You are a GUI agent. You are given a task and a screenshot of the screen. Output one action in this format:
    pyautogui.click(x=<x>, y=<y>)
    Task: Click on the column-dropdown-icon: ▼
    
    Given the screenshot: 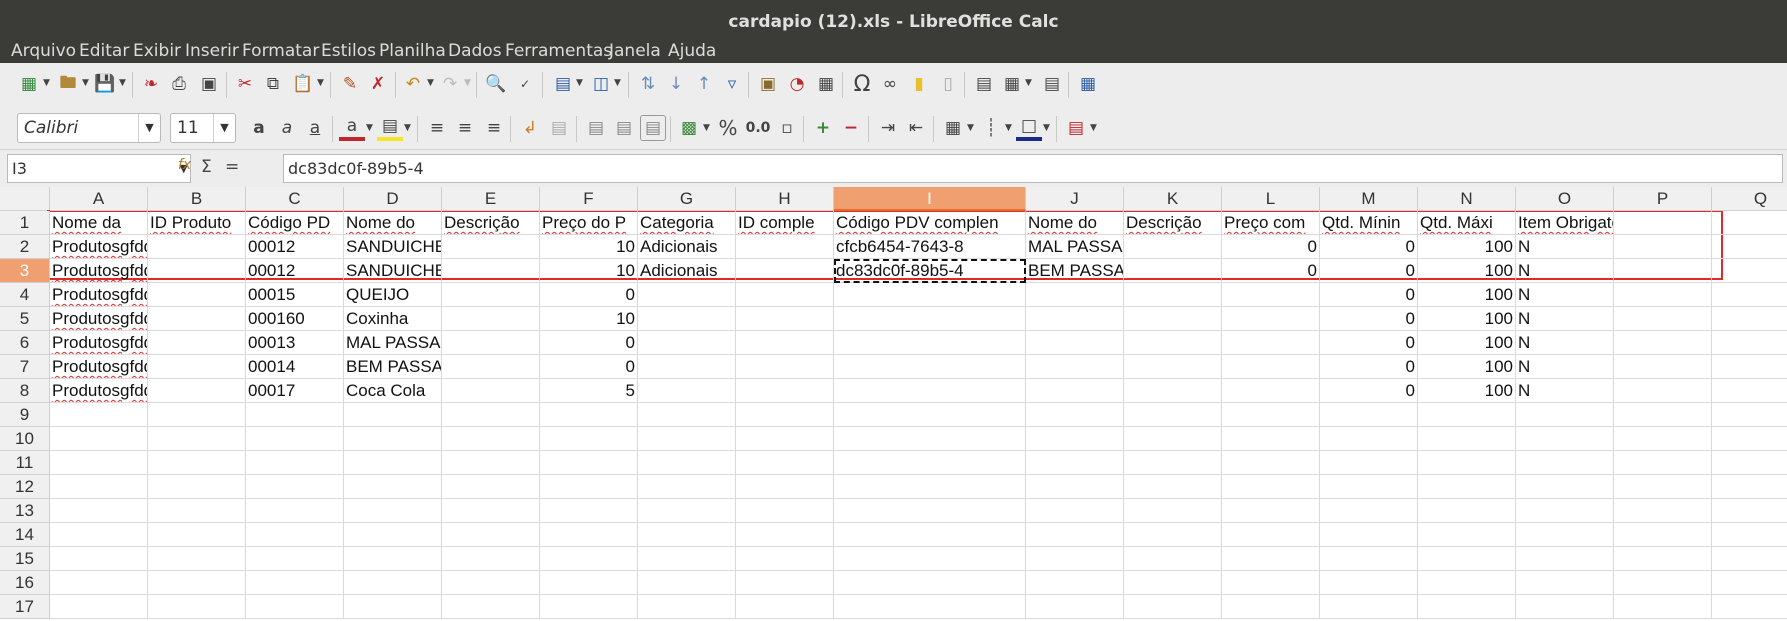 What is the action you would take?
    pyautogui.click(x=617, y=83)
    